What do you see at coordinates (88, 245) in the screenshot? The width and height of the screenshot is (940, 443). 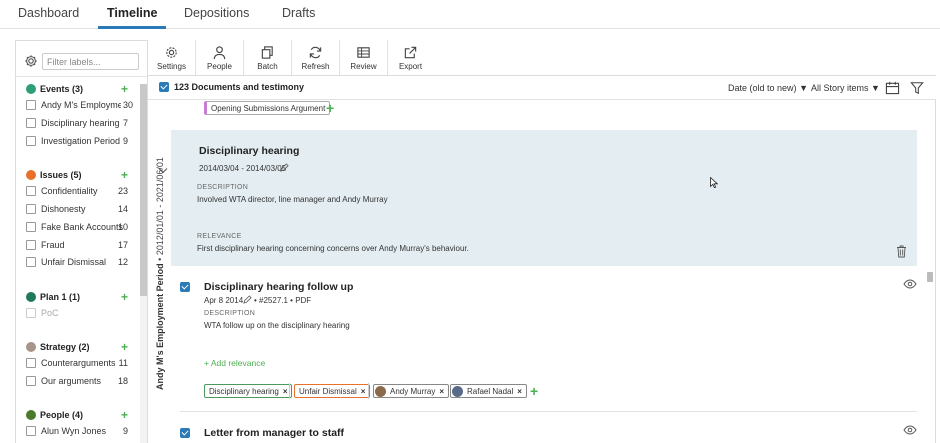 I see `label-item: Fraud` at bounding box center [88, 245].